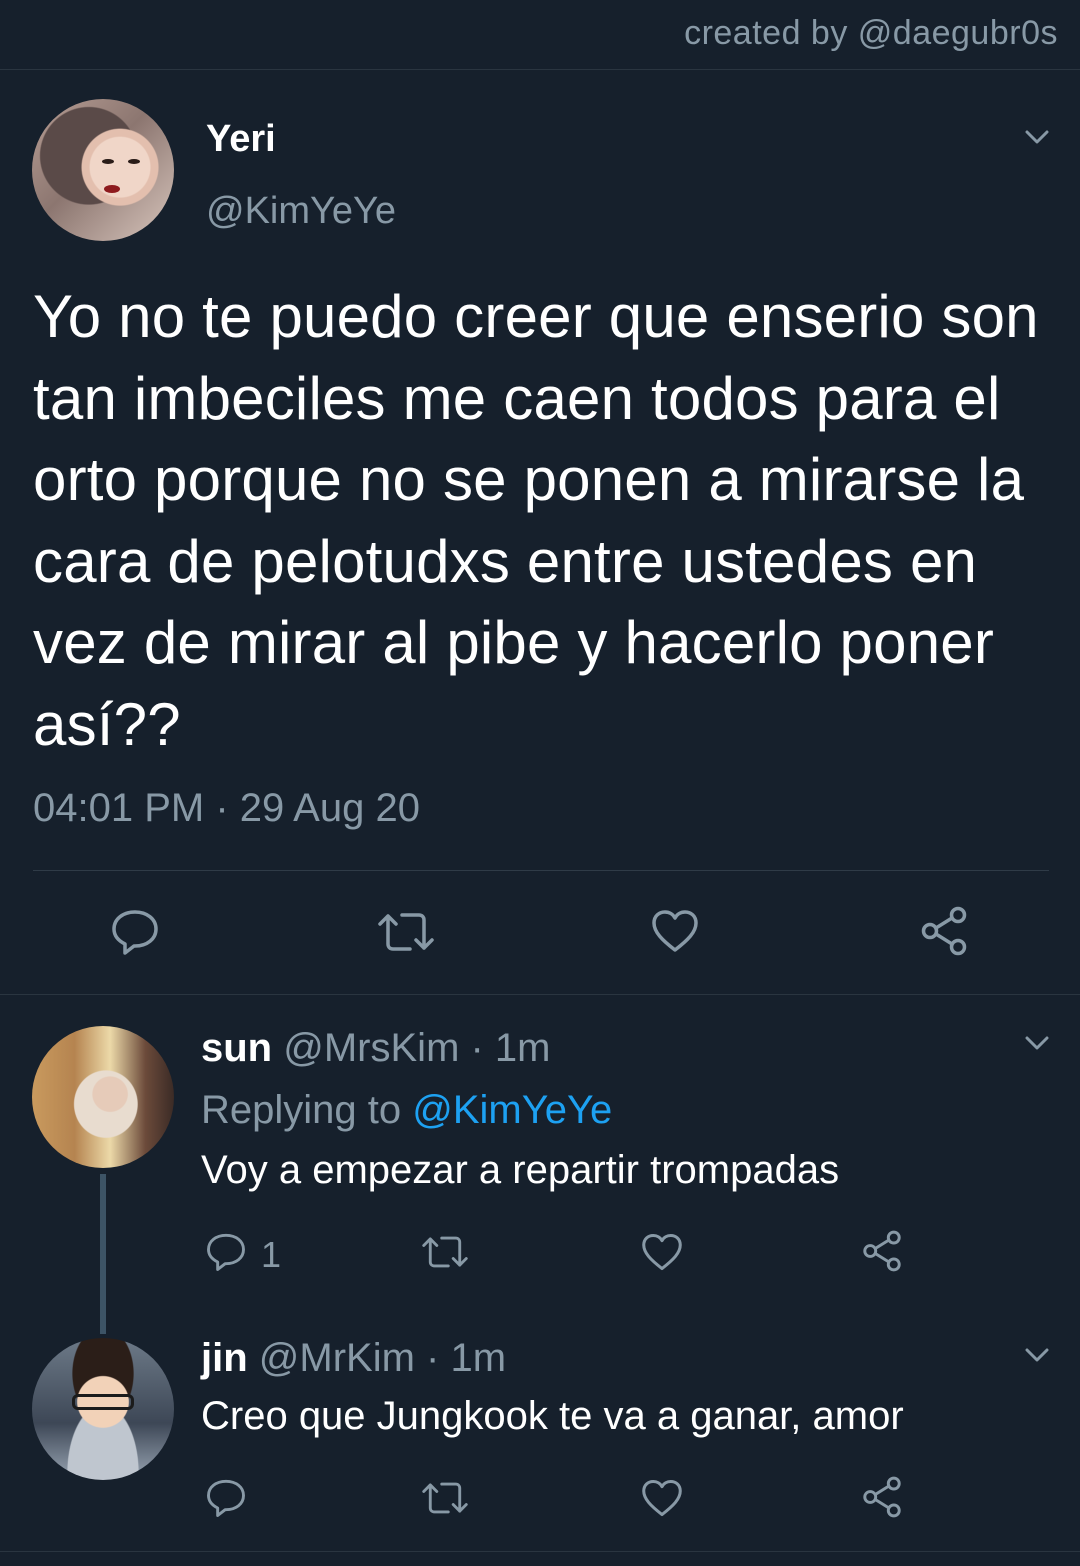  What do you see at coordinates (552, 1416) in the screenshot?
I see `reply-text: Creo que Jungkook te va a ganar, amor` at bounding box center [552, 1416].